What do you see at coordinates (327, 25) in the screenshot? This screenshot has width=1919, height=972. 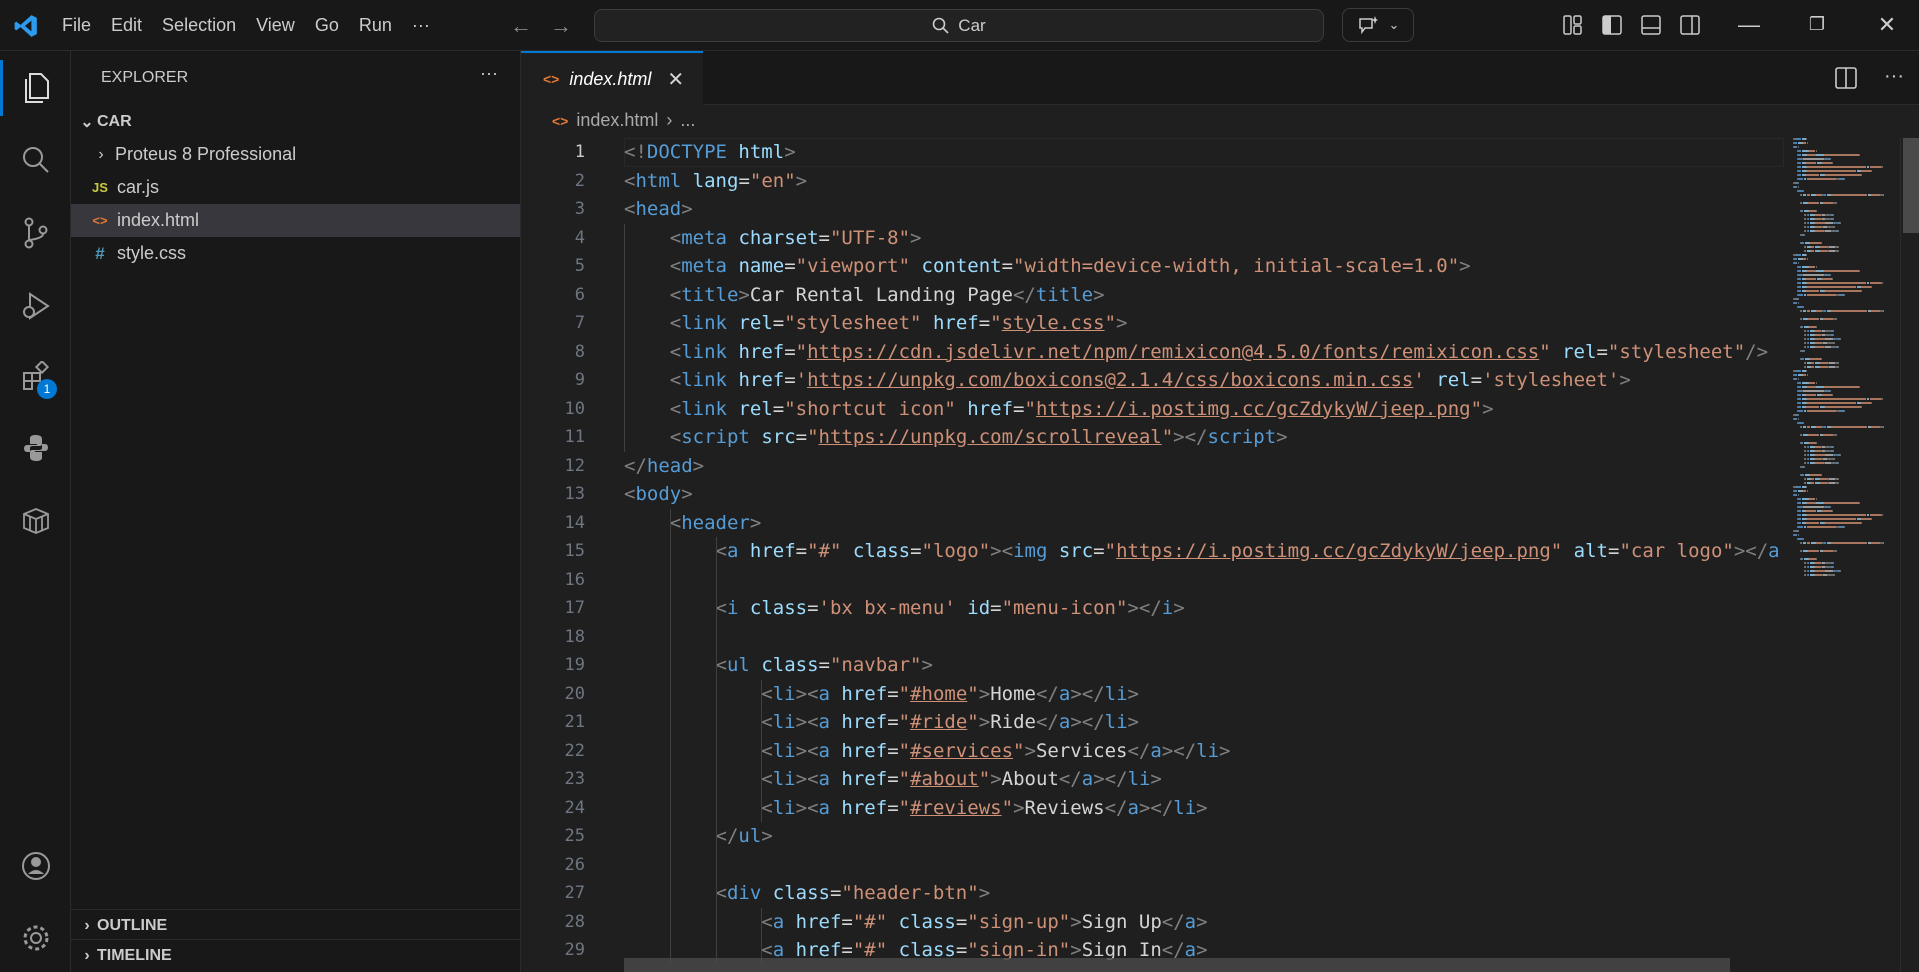 I see `menu-go: Go` at bounding box center [327, 25].